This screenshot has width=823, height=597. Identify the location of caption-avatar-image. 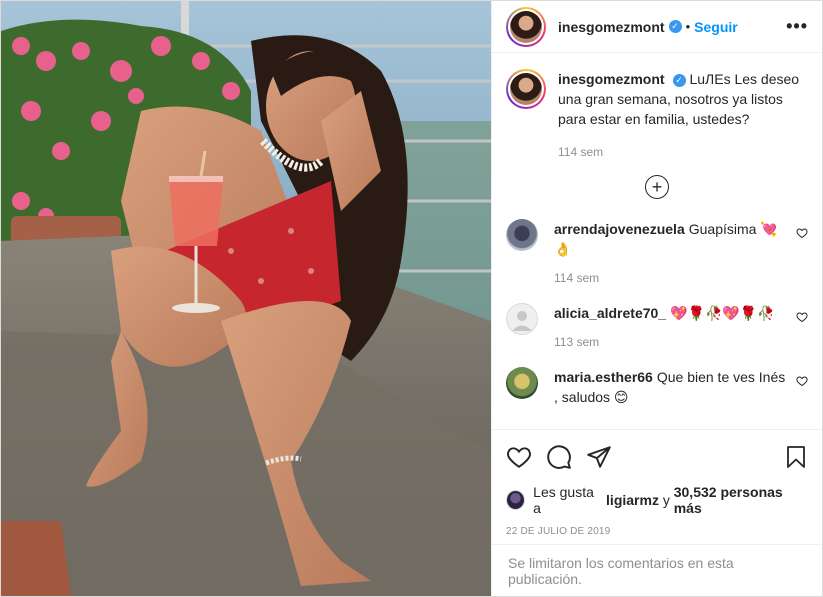
(526, 89).